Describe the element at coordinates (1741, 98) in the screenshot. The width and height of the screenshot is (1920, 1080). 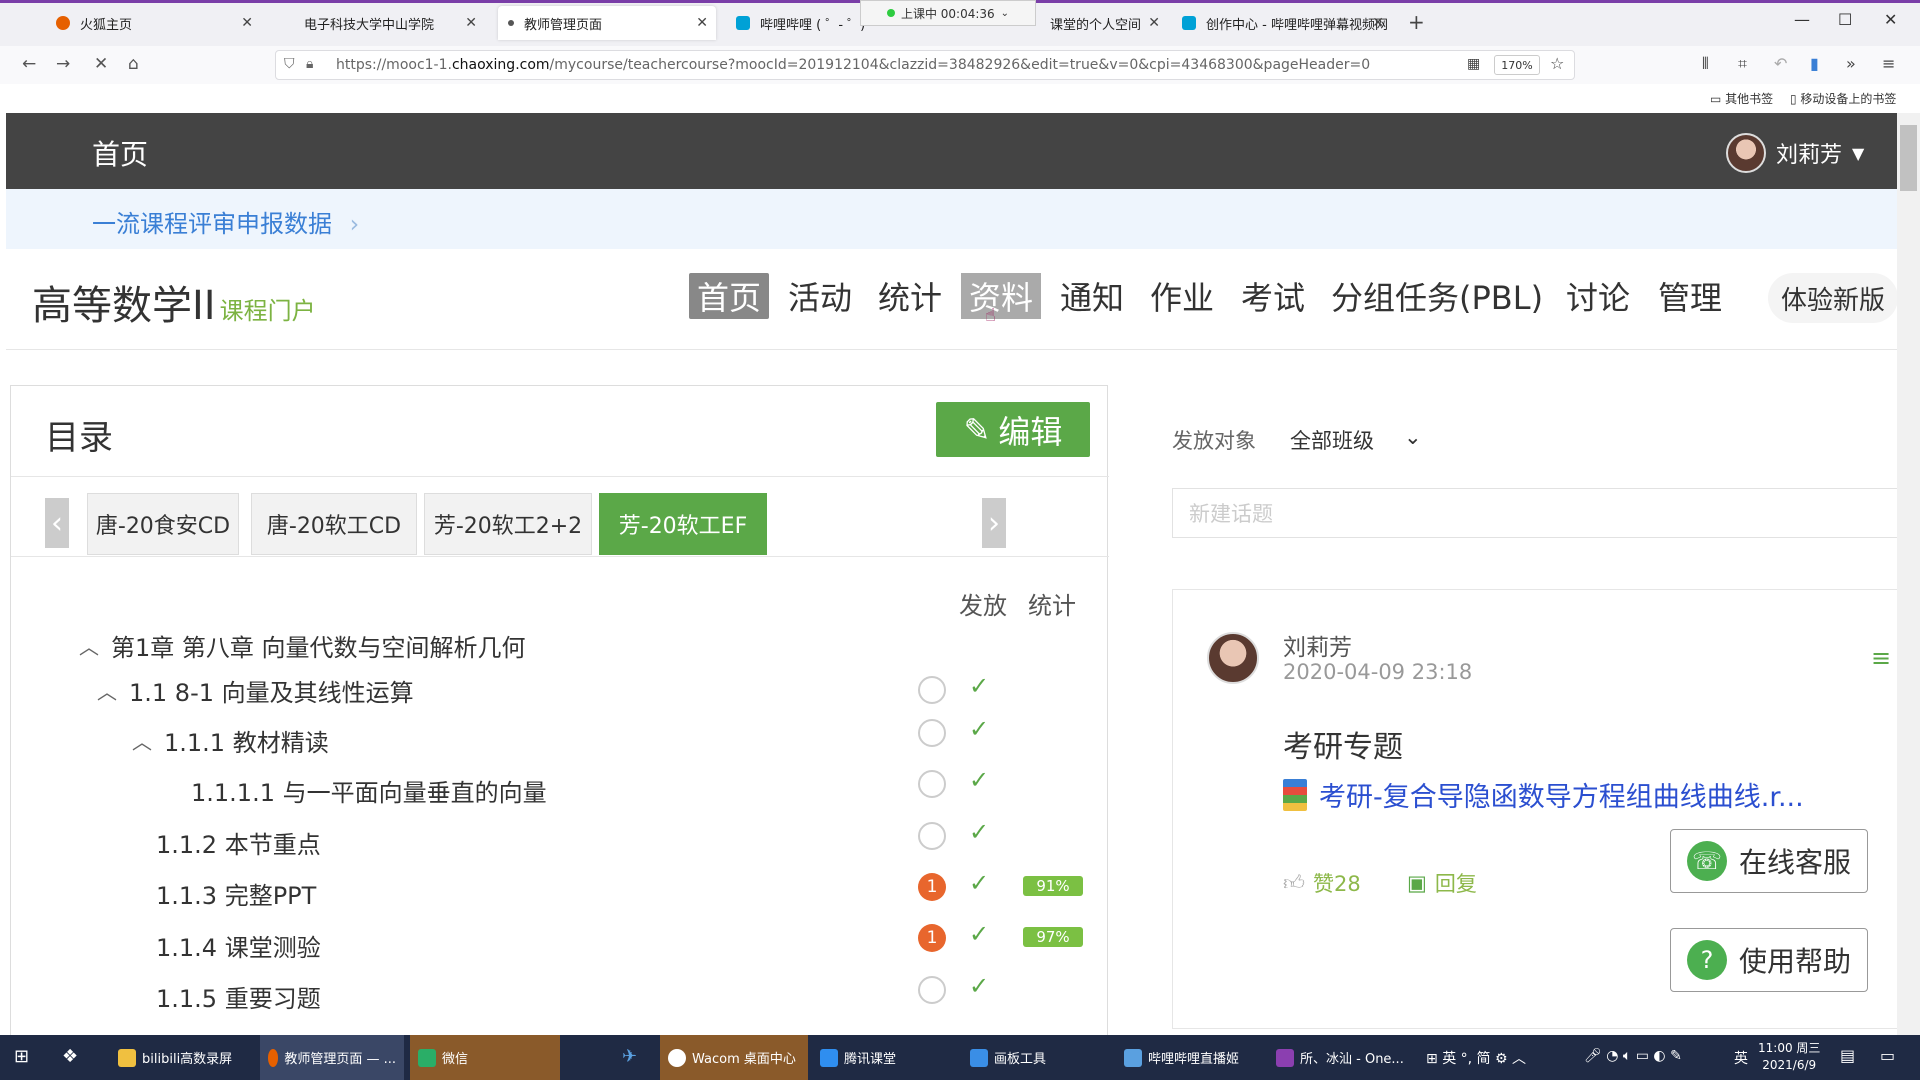
I see `bookmark-other: ▭ 其他书签` at that location.